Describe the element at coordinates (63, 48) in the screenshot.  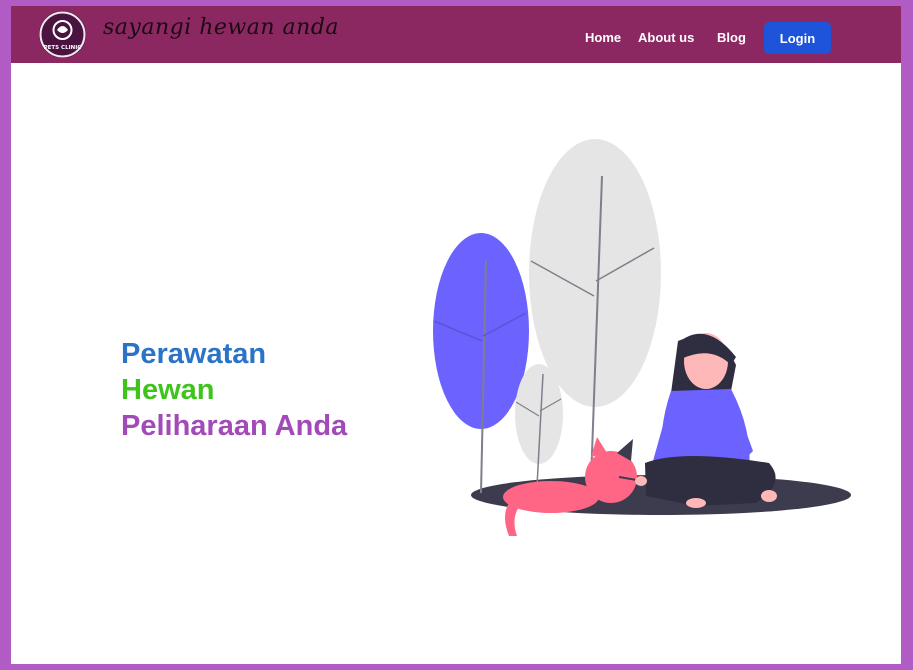
I see `svg-text: PETS CLINIC` at that location.